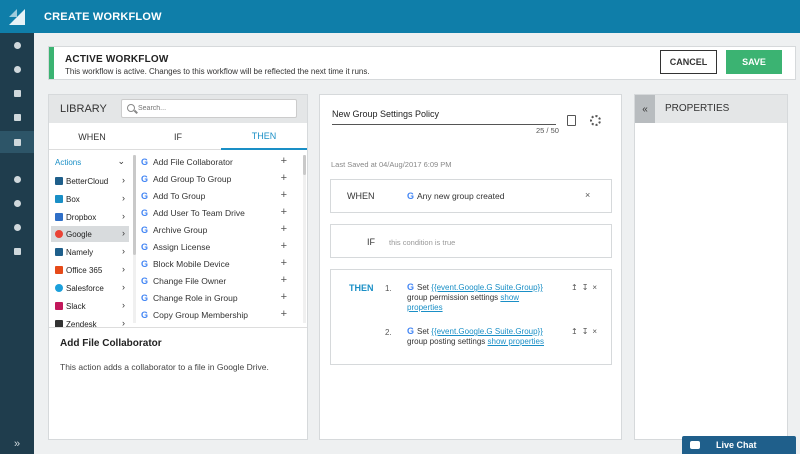  Describe the element at coordinates (216, 230) in the screenshot. I see `action-item: G Archive Group +` at that location.